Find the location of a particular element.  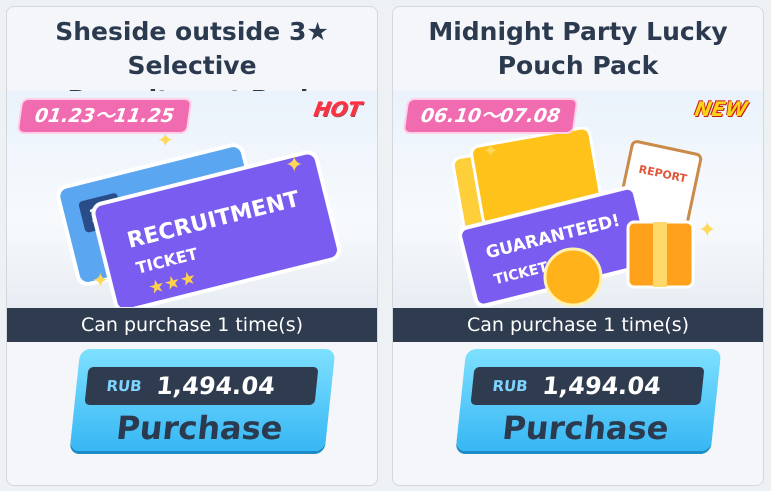

gold-coin-icon is located at coordinates (573, 277).